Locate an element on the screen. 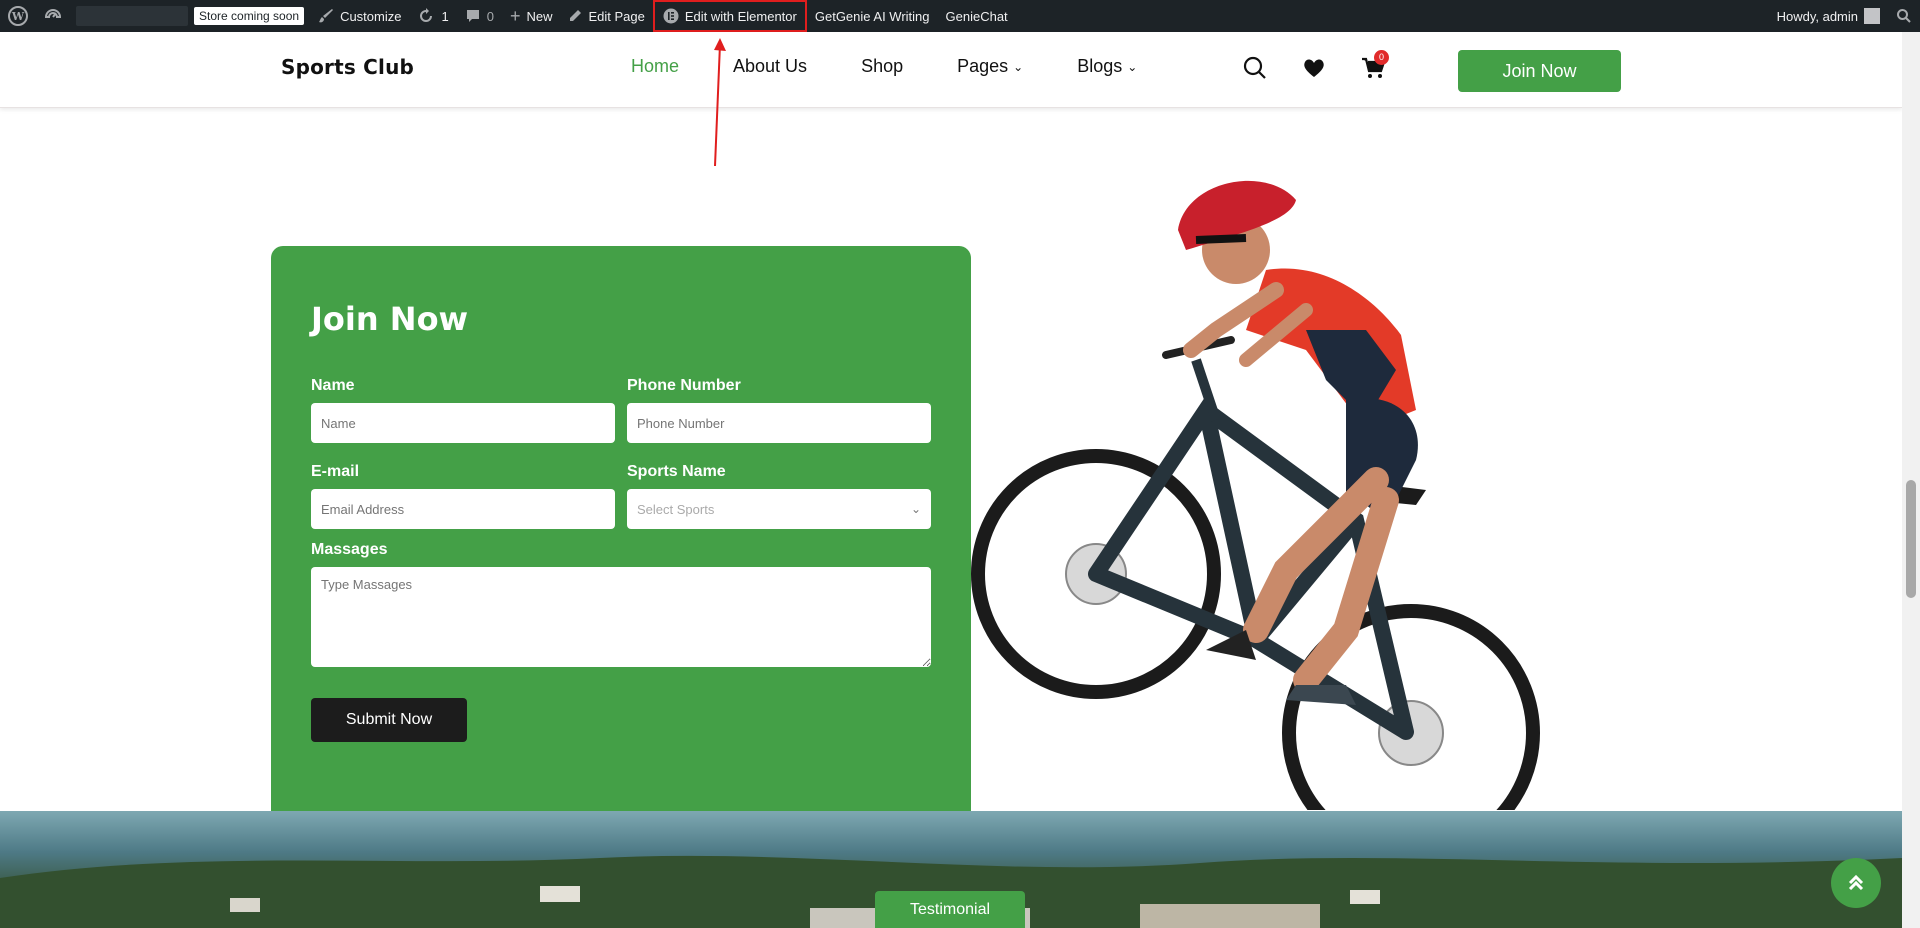 This screenshot has width=1920, height=928. plus-icon: + is located at coordinates (515, 15).